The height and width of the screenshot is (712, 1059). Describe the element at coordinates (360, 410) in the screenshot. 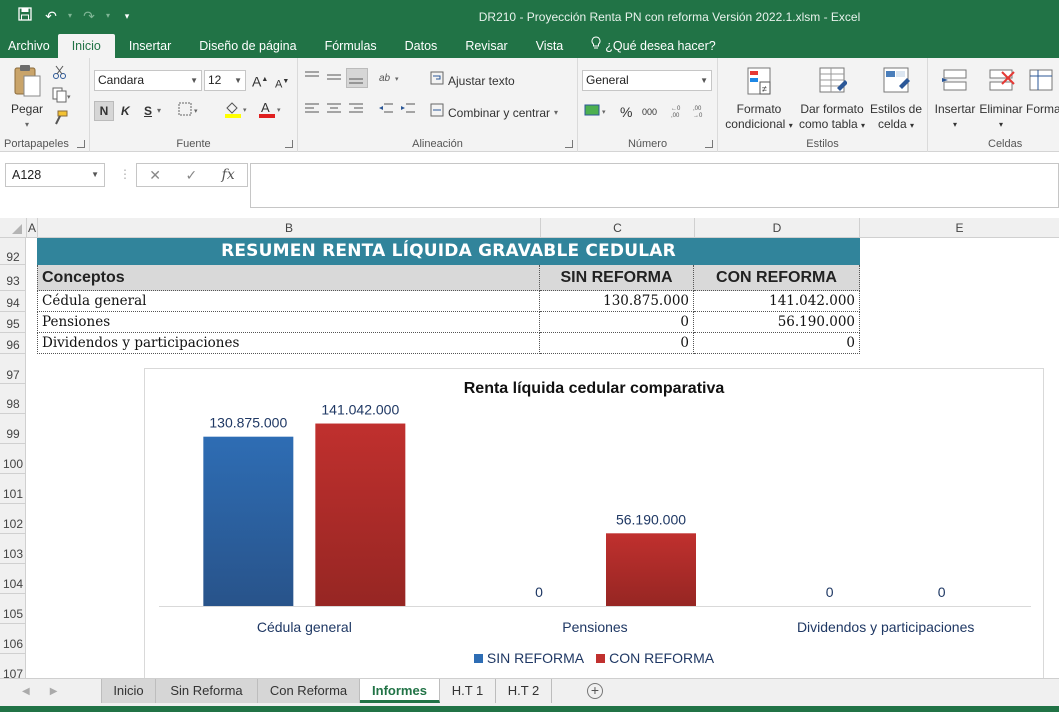

I see `data-label: 141.042.000` at that location.